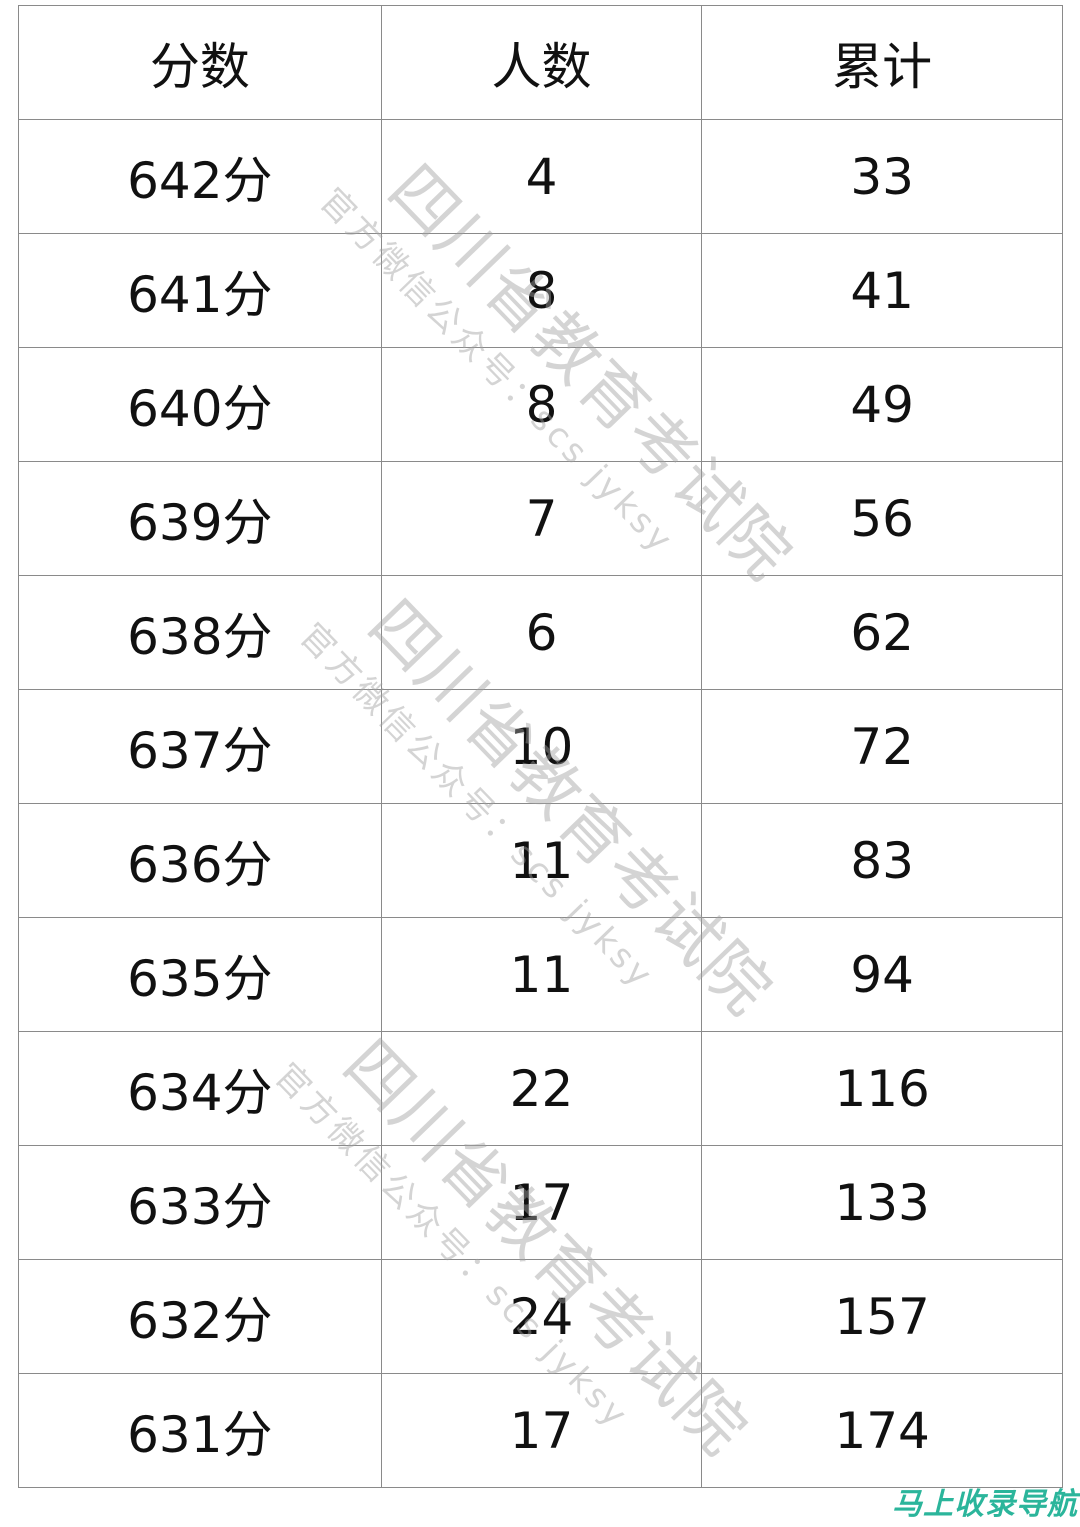  I want to click on cumulative-cell: 56, so click(882, 518).